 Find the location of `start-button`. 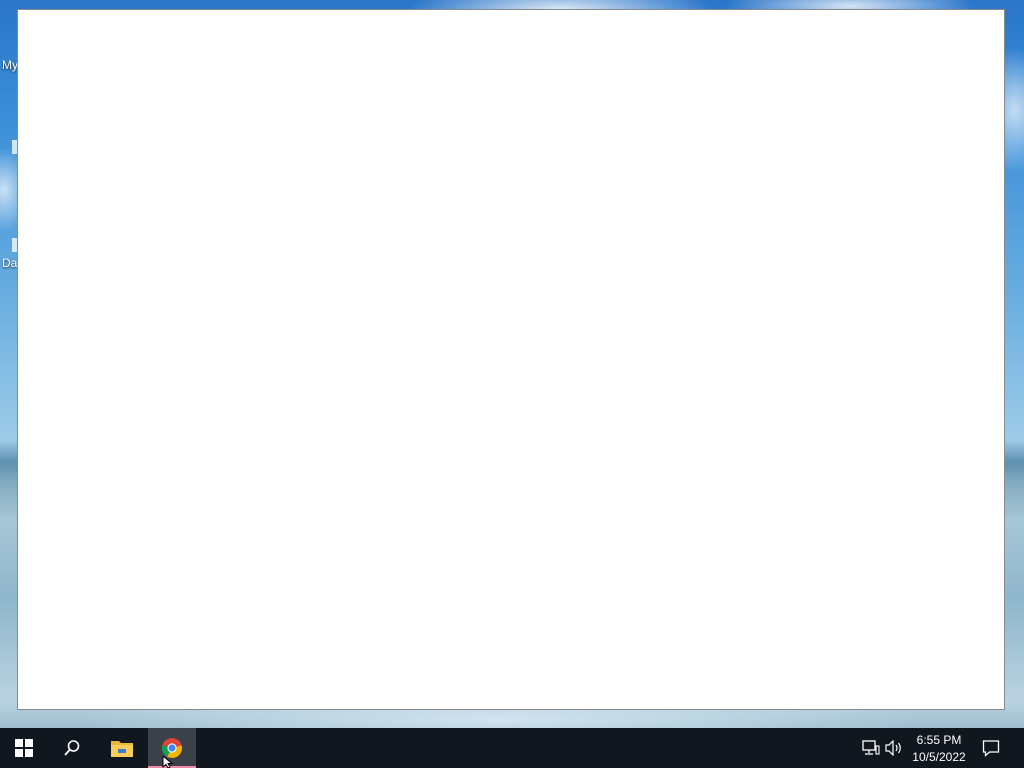

start-button is located at coordinates (24, 748).